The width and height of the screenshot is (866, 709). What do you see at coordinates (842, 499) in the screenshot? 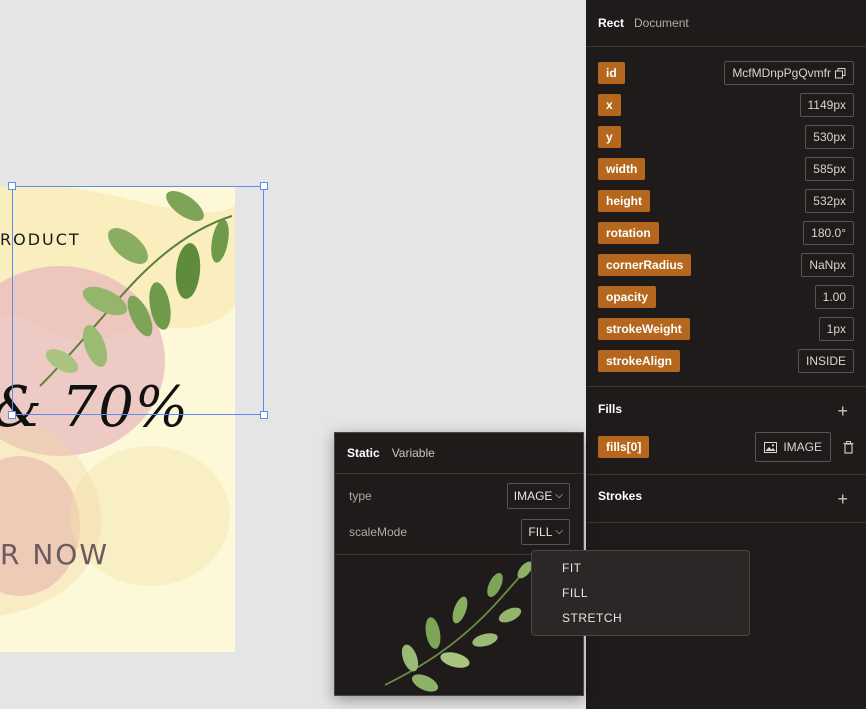
I see `add-stroke-plus-icon: +` at bounding box center [842, 499].